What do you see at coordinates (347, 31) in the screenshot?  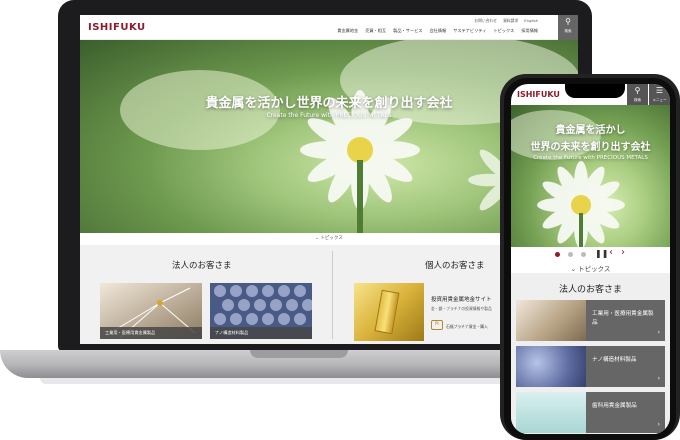 I see `nav-item-bullion: 貴金属地金` at bounding box center [347, 31].